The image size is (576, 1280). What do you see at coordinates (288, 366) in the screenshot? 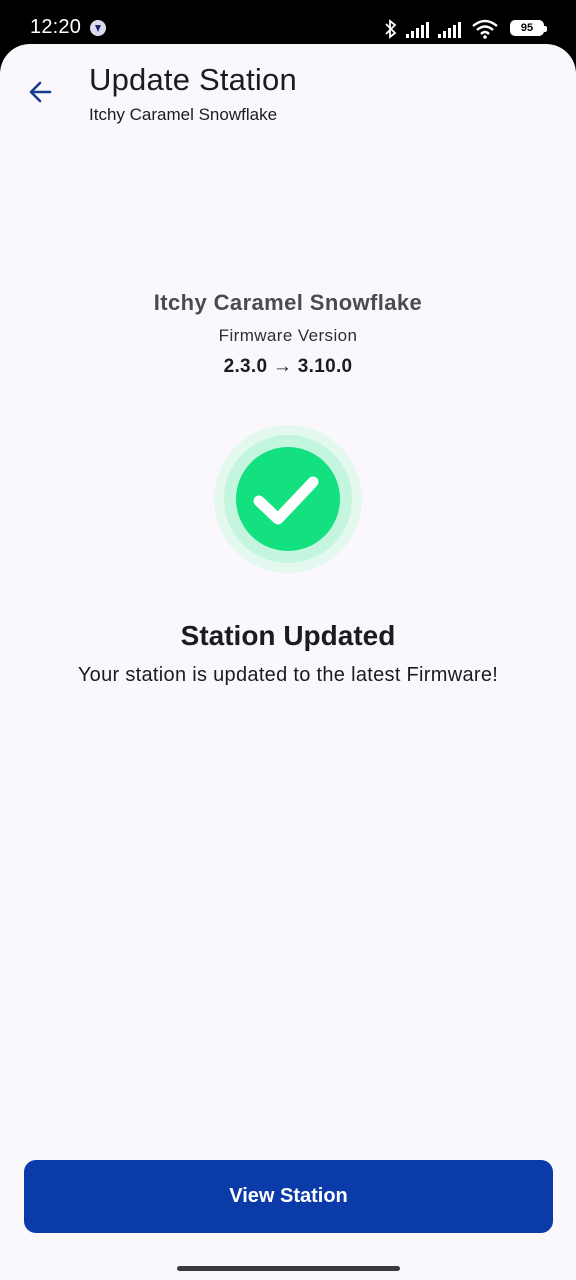
I see `firmware-versions: 2.3.0 → 3.10.0` at bounding box center [288, 366].